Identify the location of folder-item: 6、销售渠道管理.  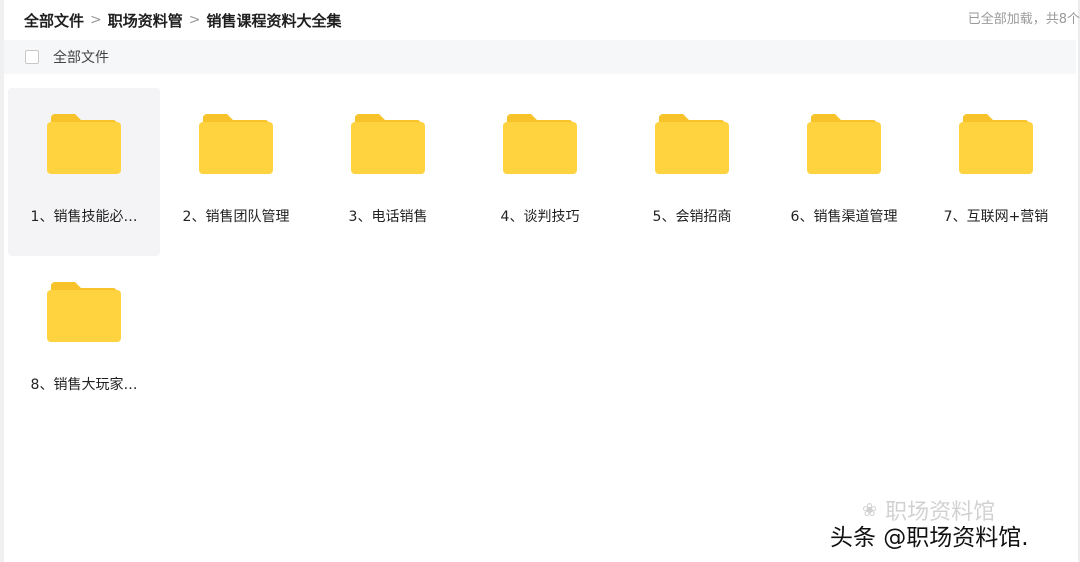
(844, 172).